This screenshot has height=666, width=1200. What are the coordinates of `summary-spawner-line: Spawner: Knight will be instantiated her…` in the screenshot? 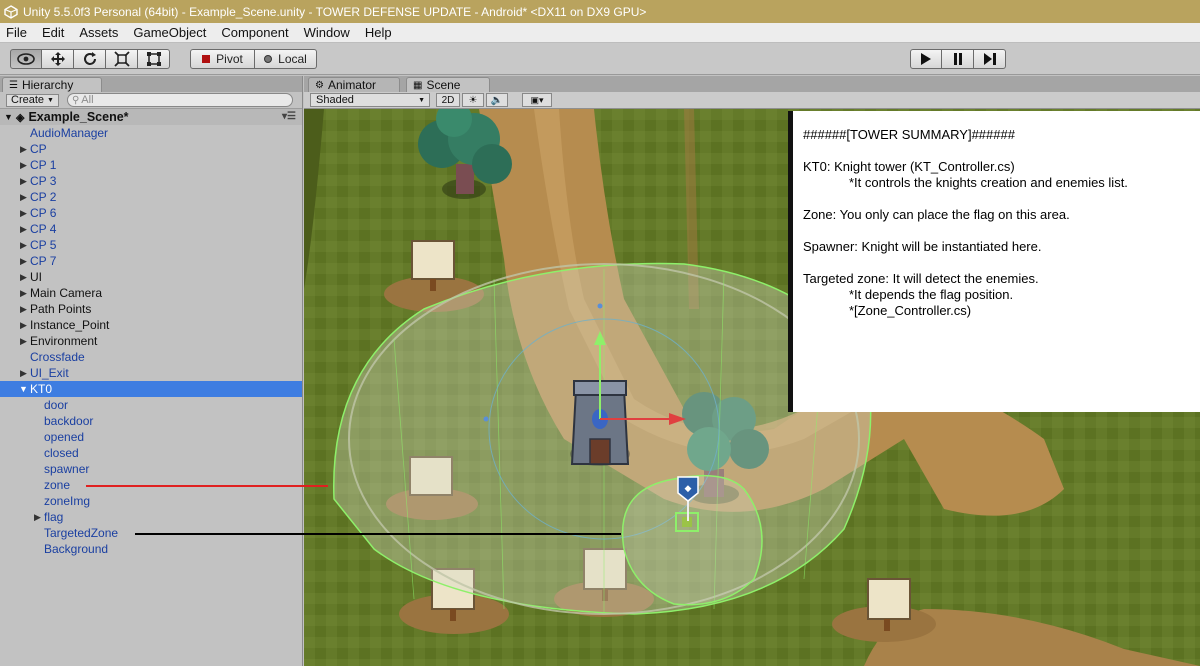 It's located at (922, 246).